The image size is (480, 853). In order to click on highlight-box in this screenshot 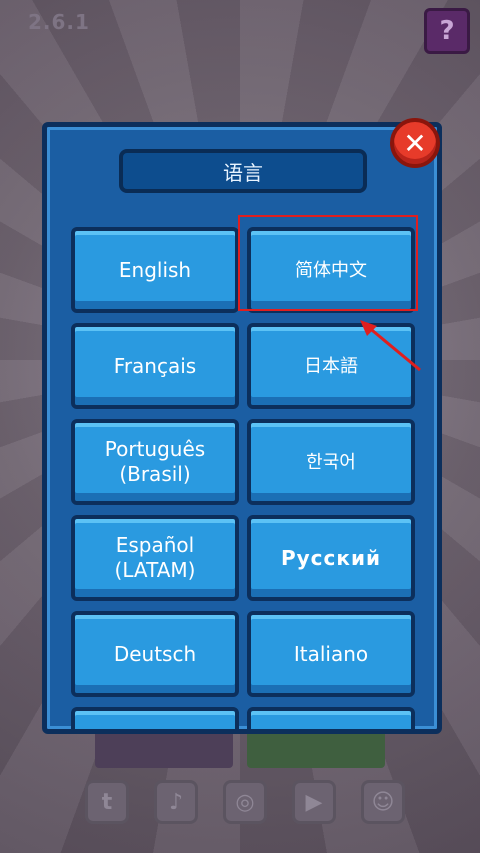, I will do `click(328, 263)`.